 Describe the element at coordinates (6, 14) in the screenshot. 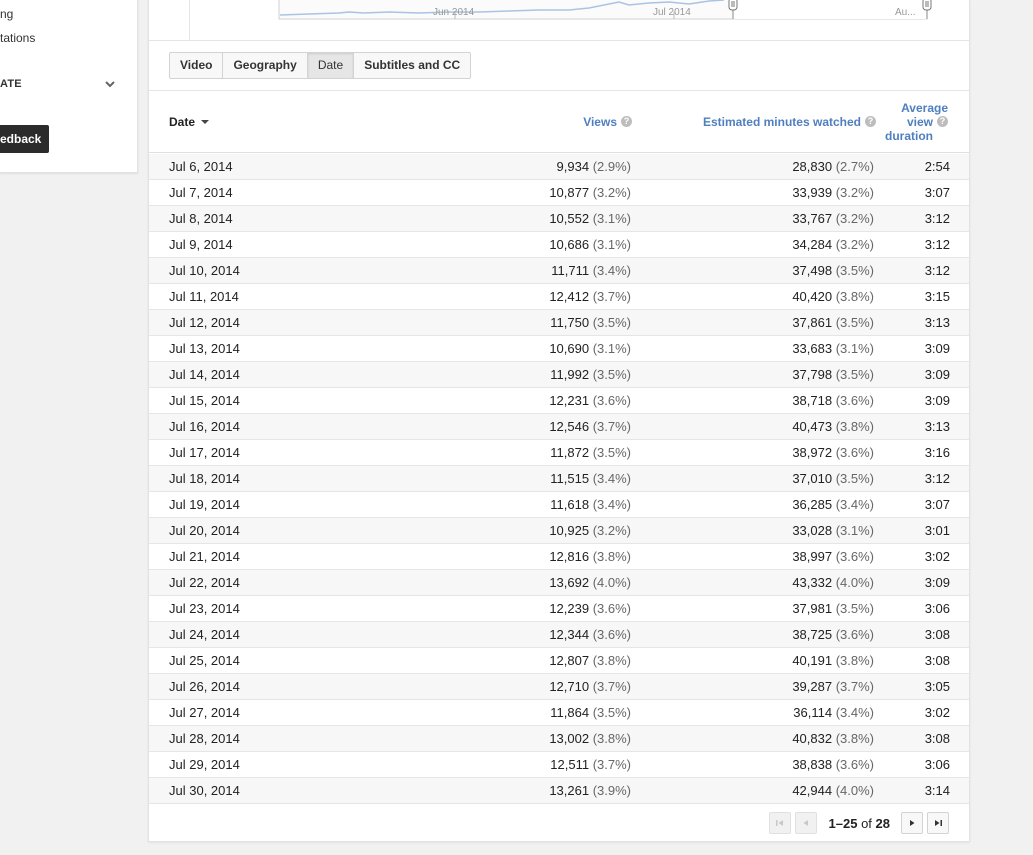

I see `sidebar-item-partial-1: ng` at that location.